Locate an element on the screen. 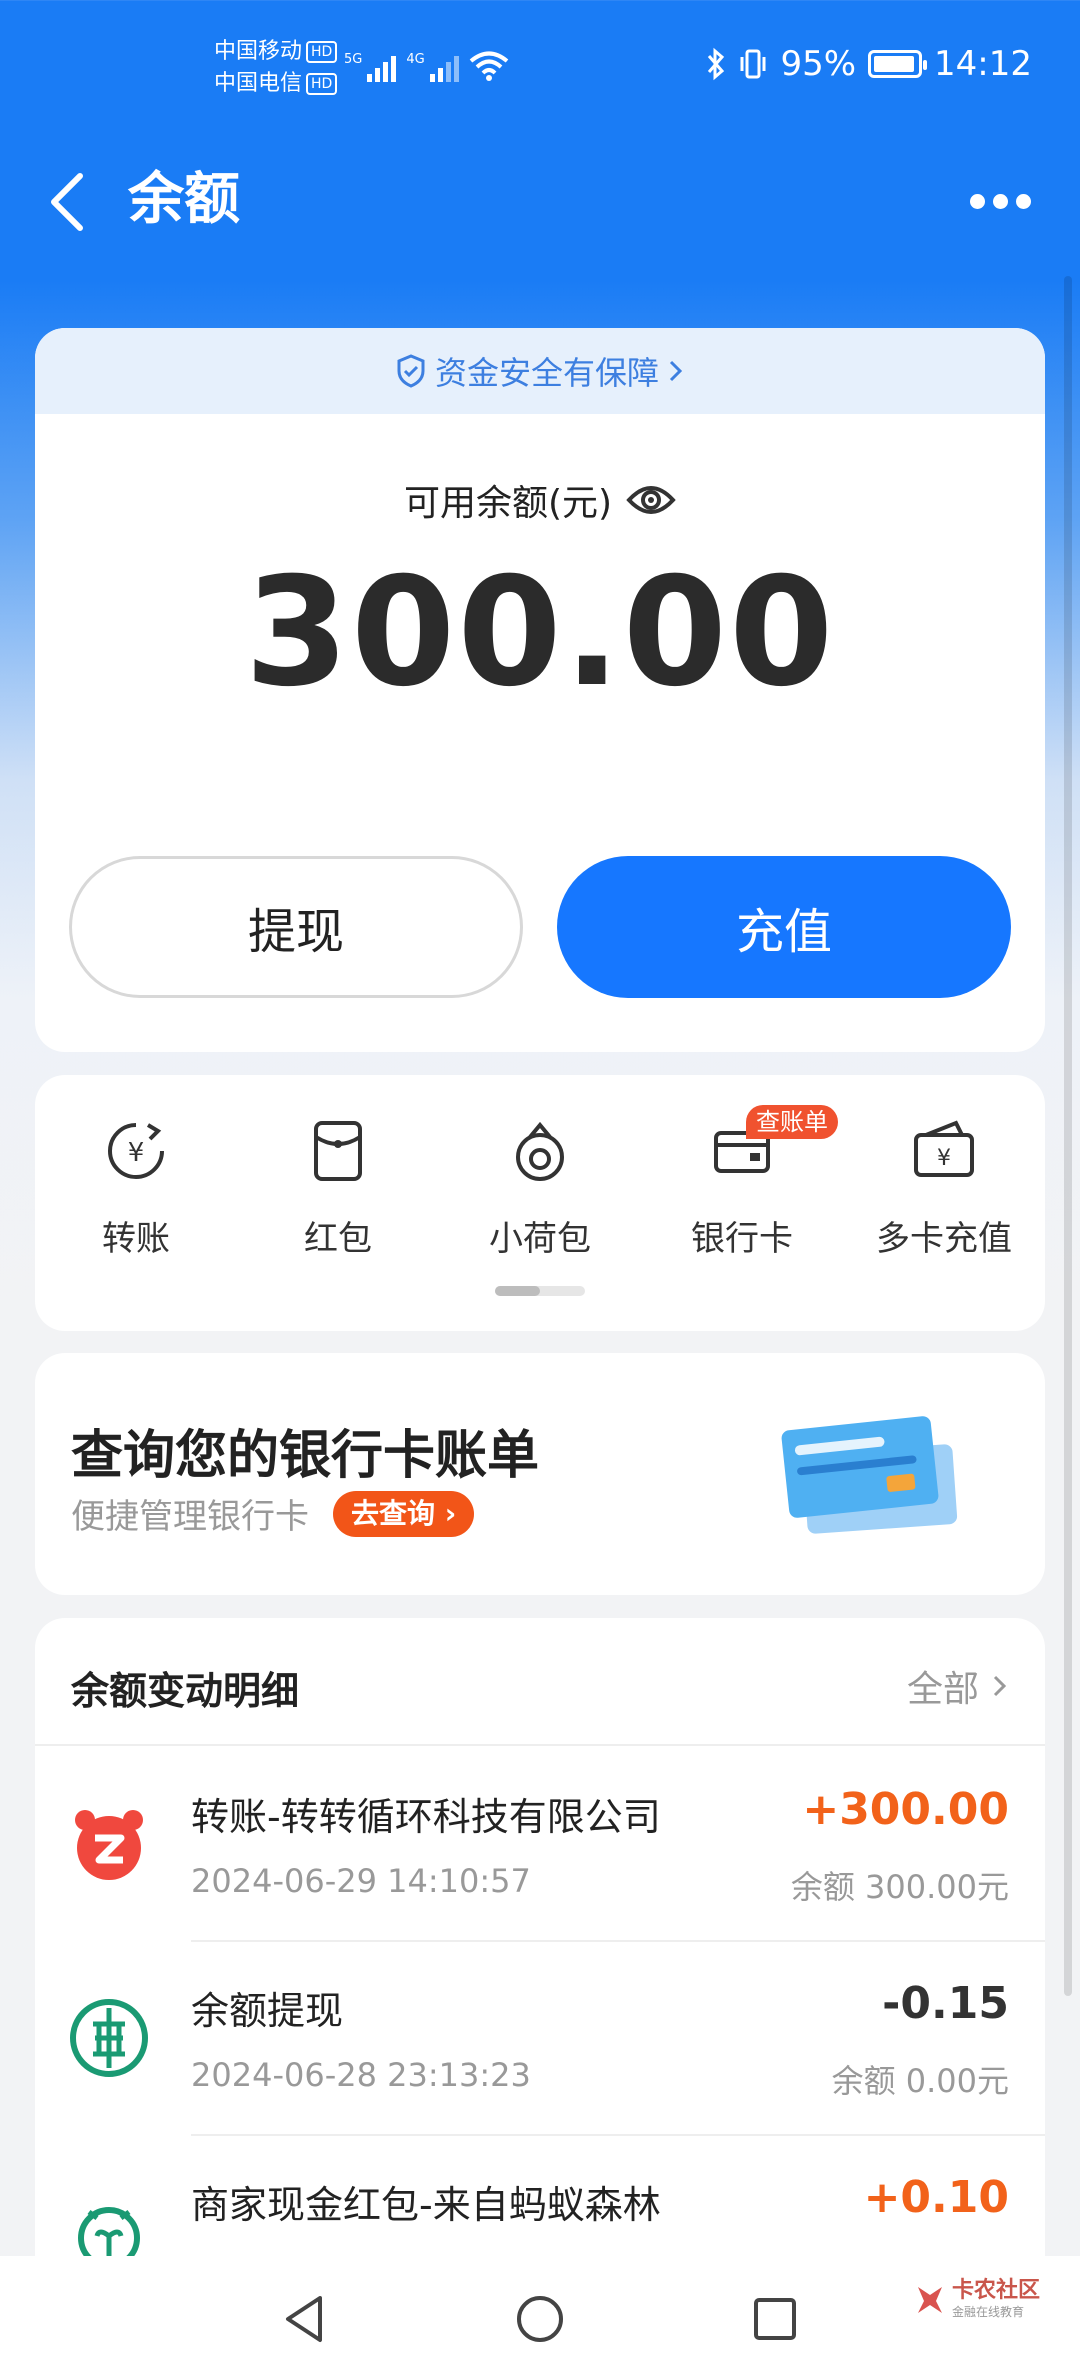 This screenshot has width=1080, height=2376. status-right: 95% 14:12 is located at coordinates (869, 64).